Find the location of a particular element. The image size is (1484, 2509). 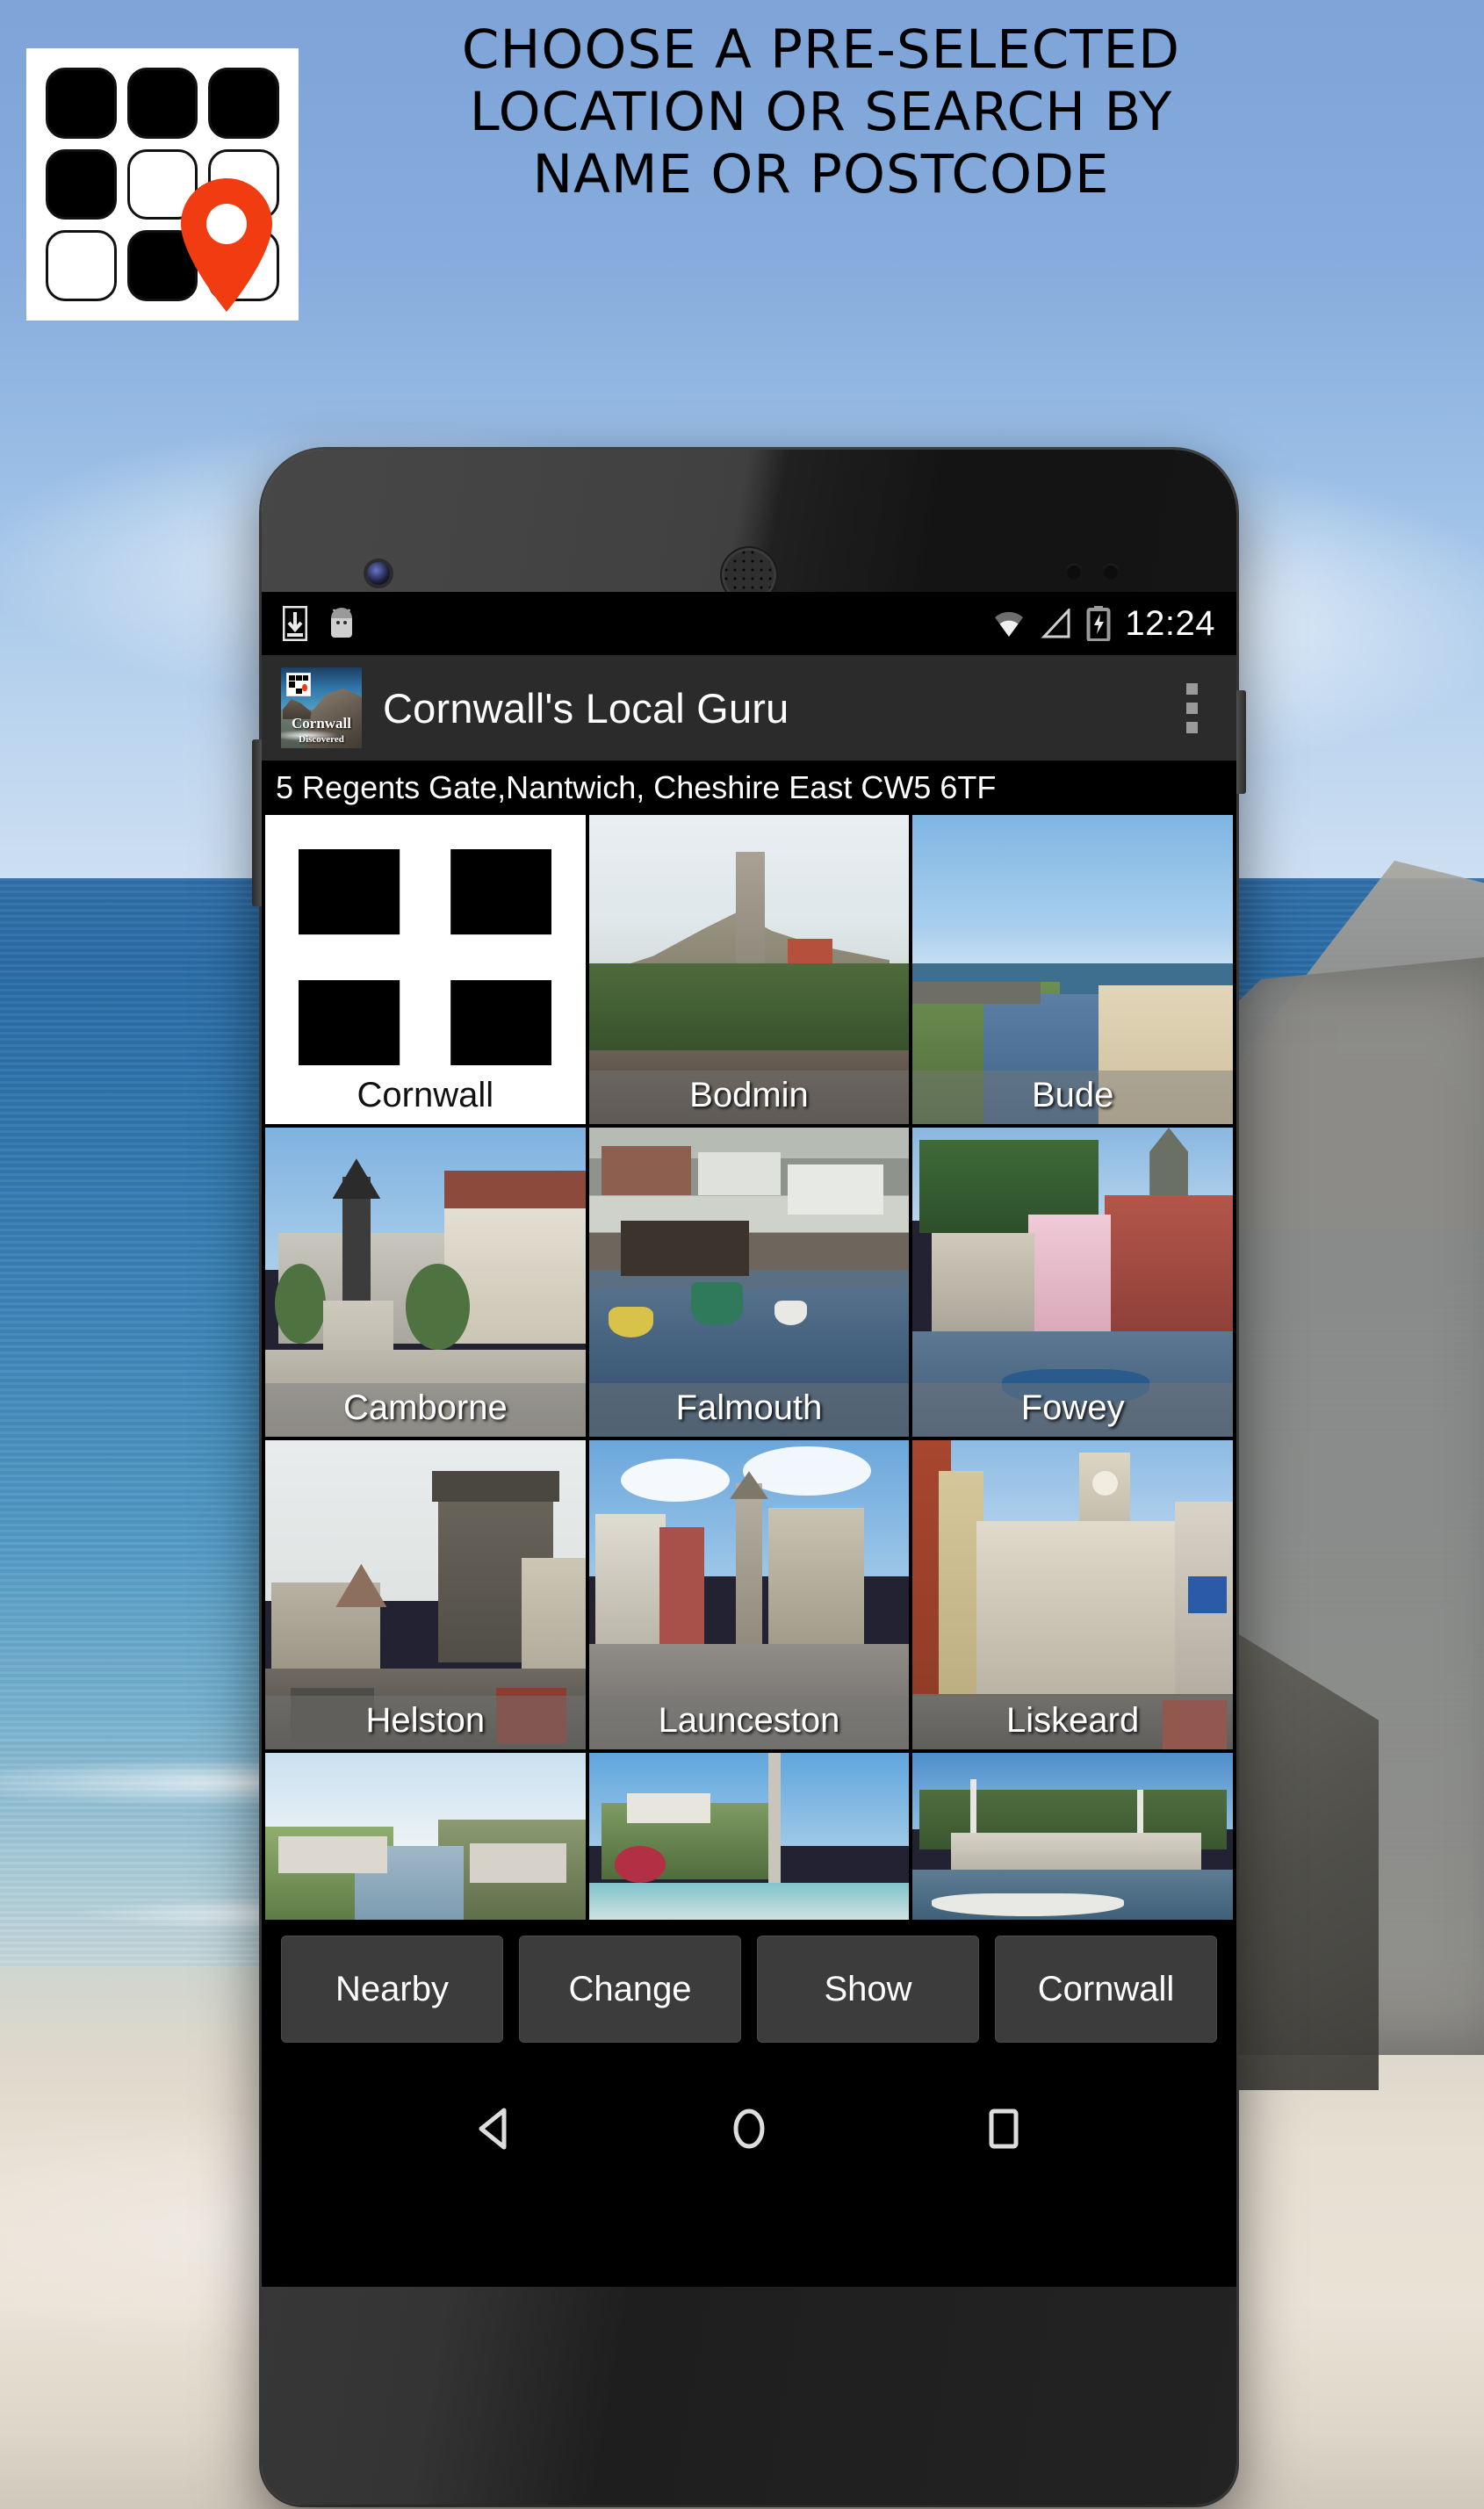

proximity-sensor-icon is located at coordinates (1074, 572).